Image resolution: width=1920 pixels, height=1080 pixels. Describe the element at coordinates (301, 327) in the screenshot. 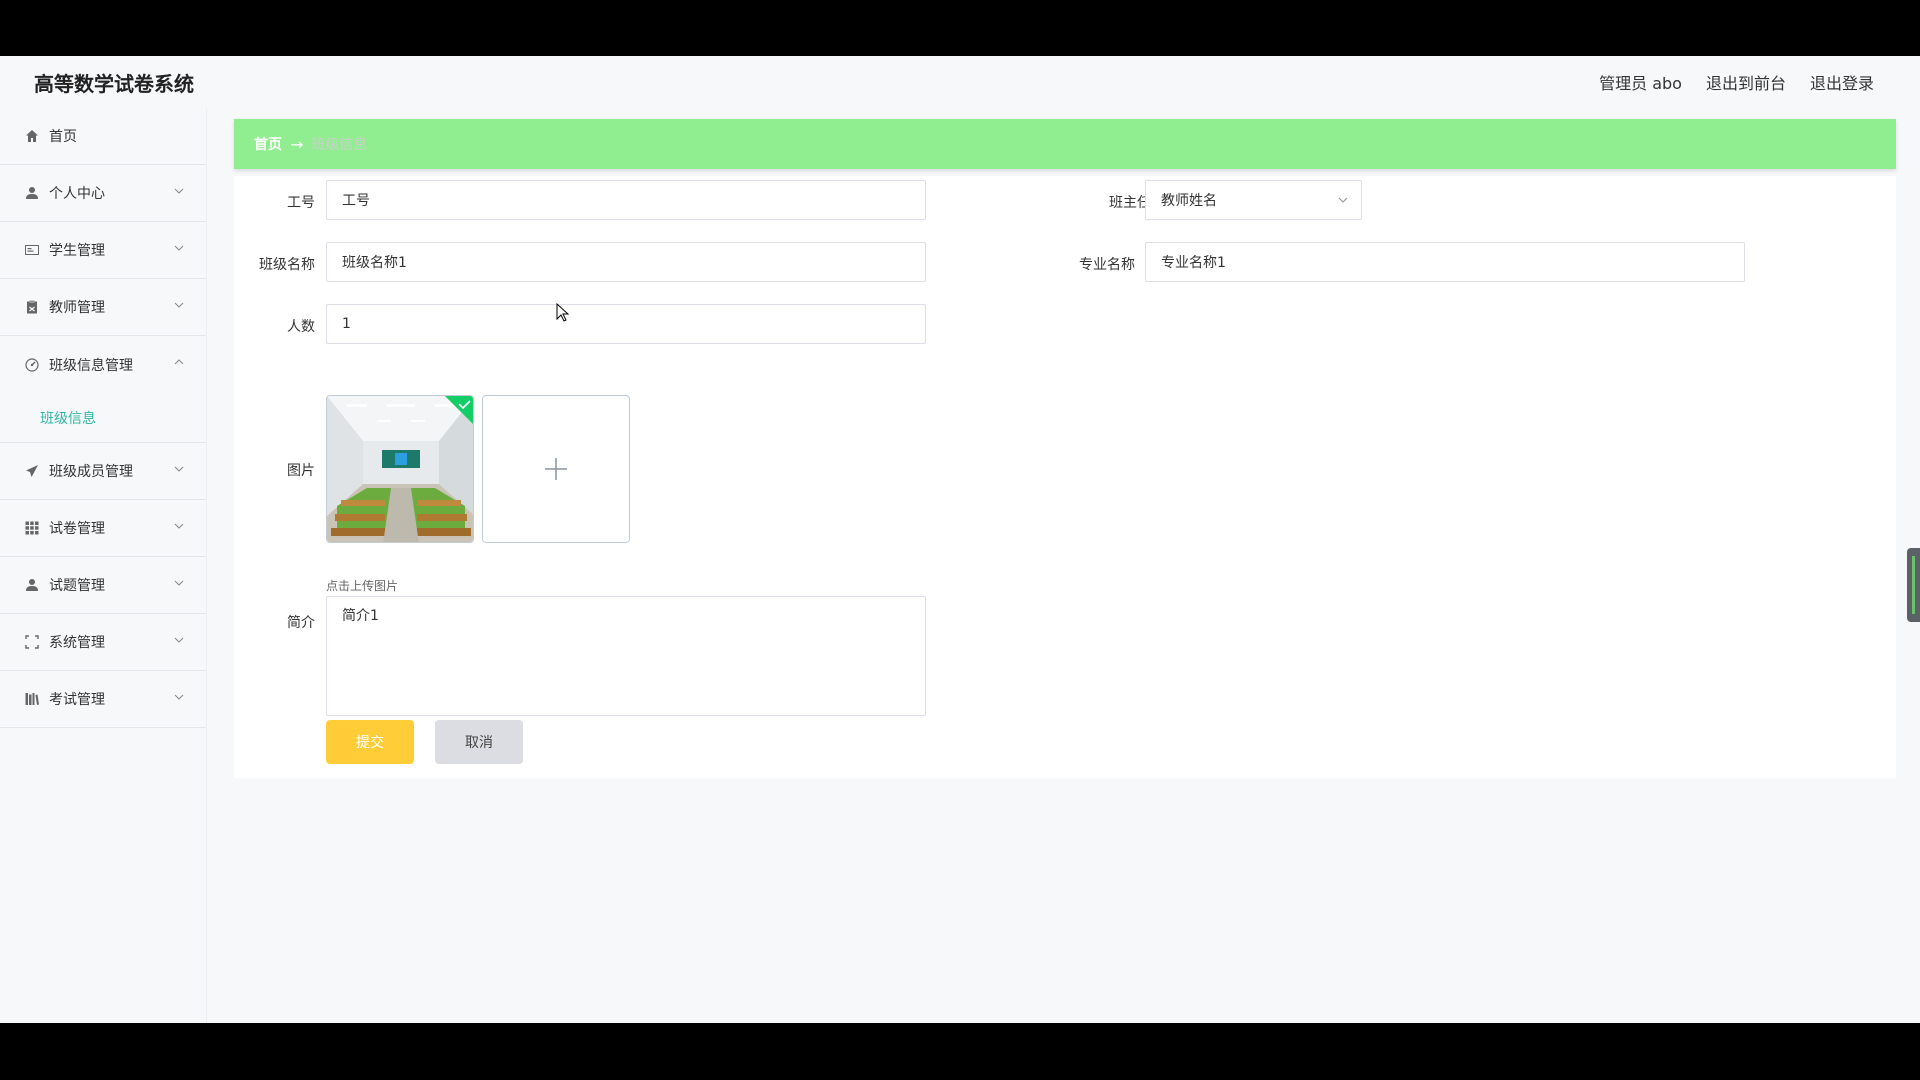

I see `count-label: 人数` at that location.